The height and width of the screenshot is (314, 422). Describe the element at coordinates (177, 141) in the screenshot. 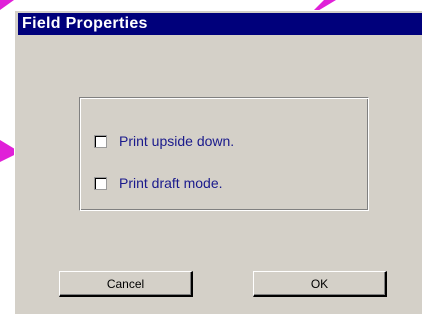

I see `print-upside-down-label: Print upside down.` at that location.